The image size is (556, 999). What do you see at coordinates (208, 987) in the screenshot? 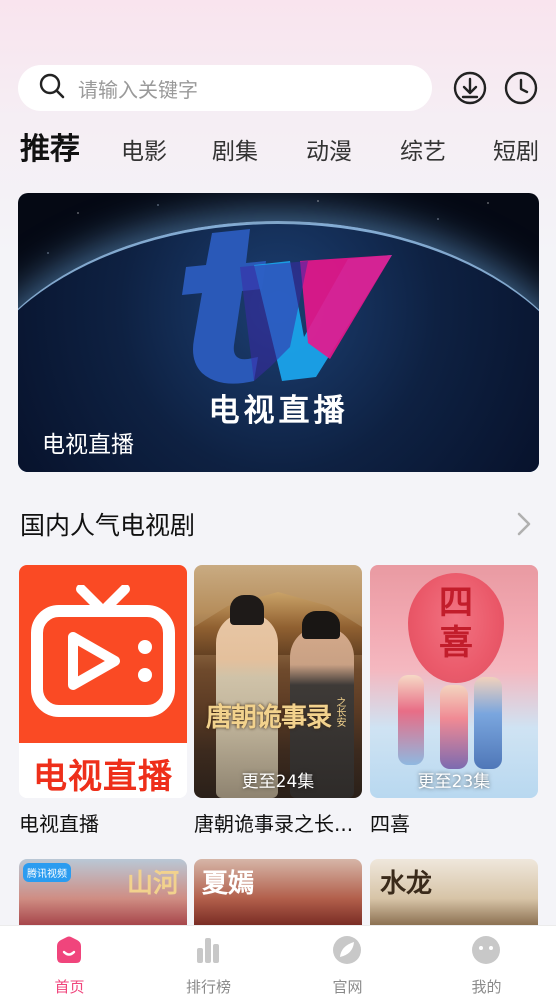
I see `nav-label: 排行榜` at bounding box center [208, 987].